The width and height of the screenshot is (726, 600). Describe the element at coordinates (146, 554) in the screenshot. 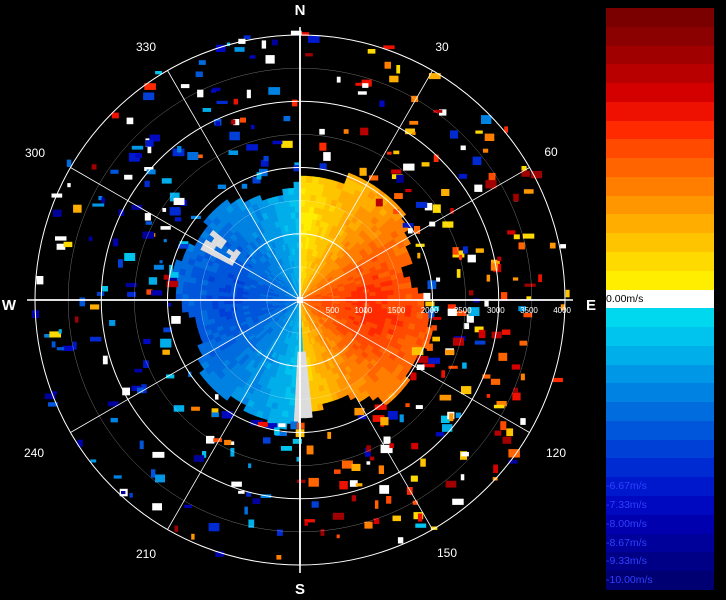

I see `bearing-label-210: 210` at that location.